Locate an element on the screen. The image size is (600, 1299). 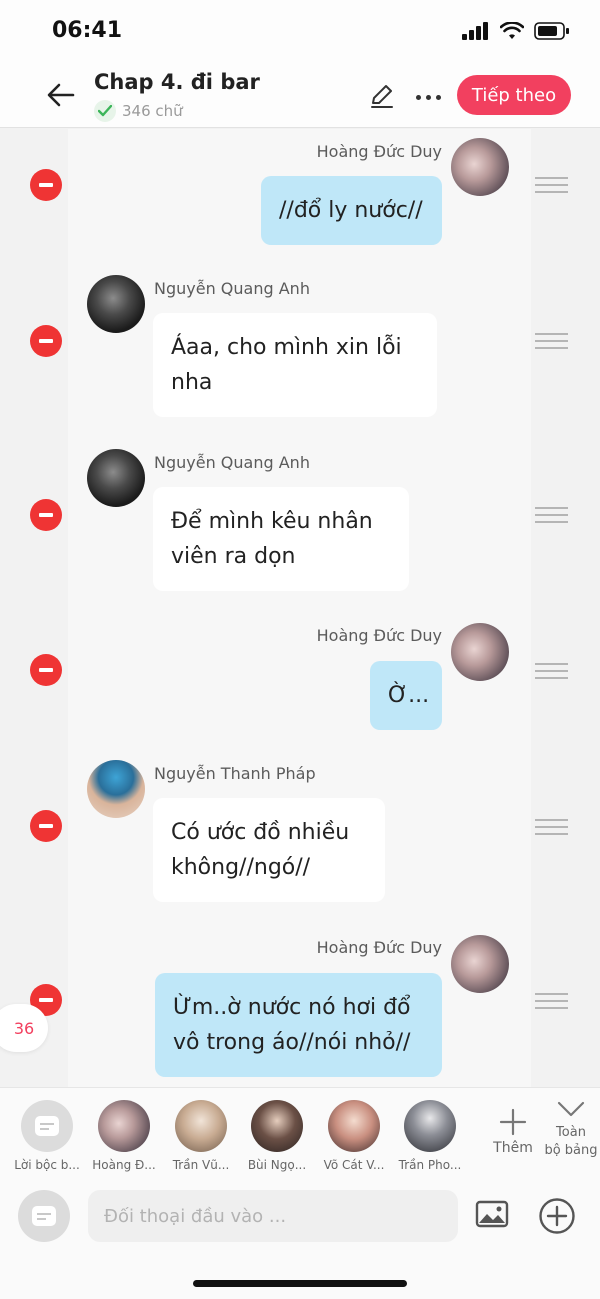
show-all-label-line1: Toàn is located at coordinates (571, 1132).